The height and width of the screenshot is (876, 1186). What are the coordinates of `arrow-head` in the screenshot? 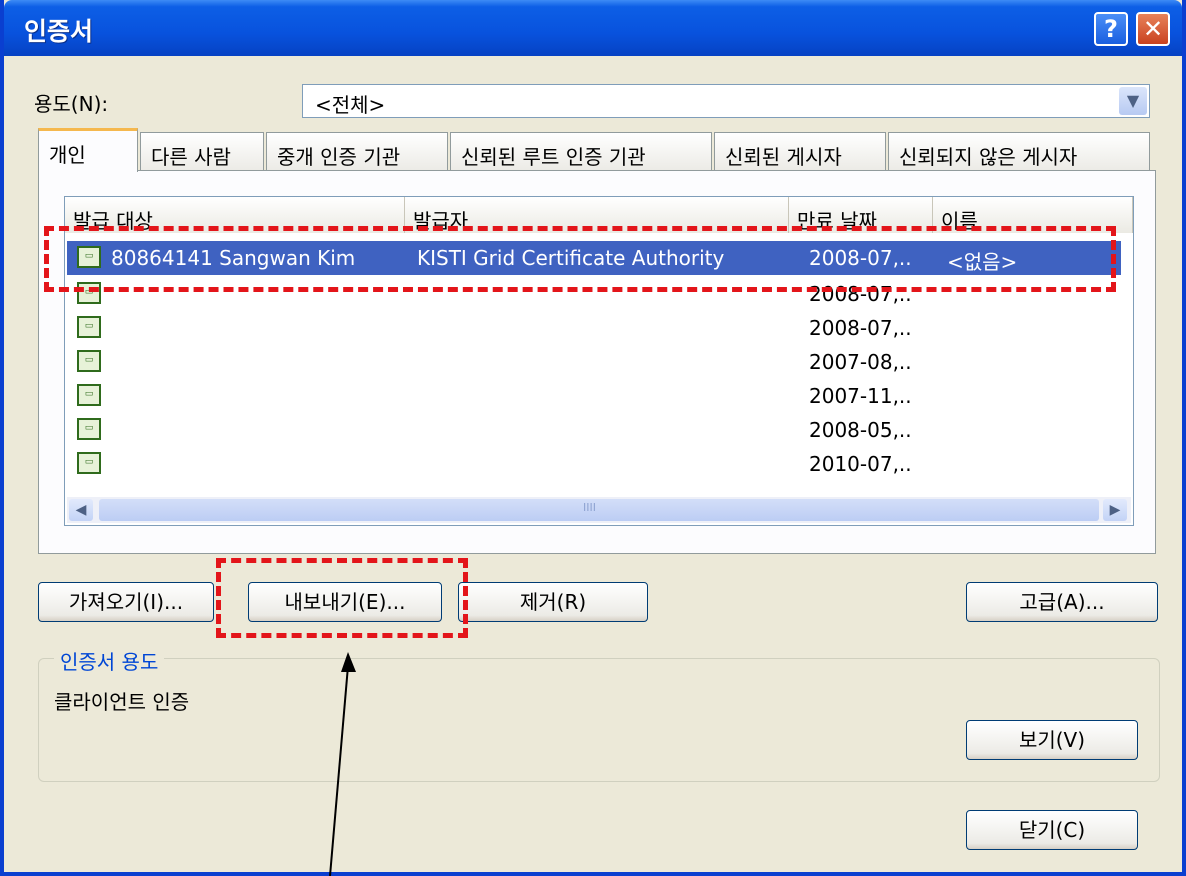 It's located at (348, 662).